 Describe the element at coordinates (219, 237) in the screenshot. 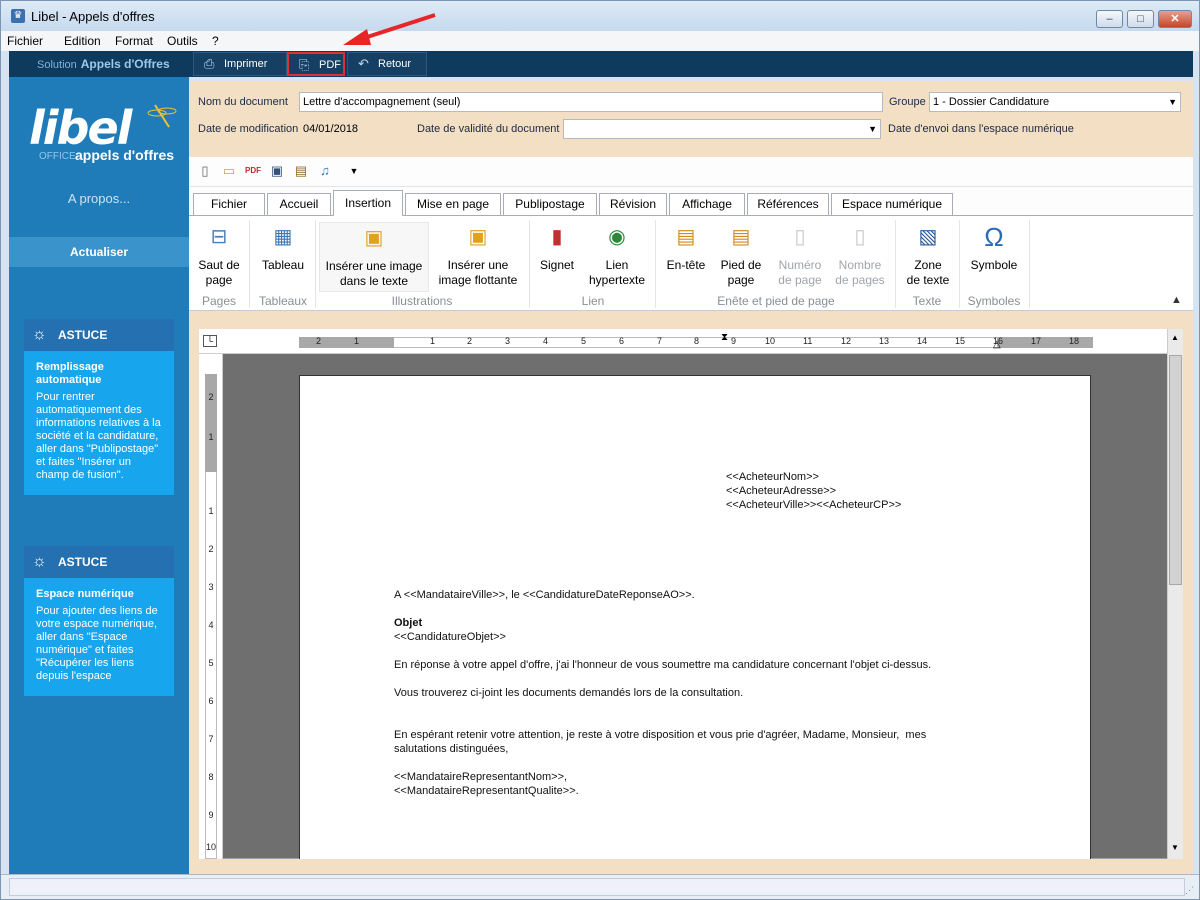

I see `page-break-icon: ⊟` at that location.